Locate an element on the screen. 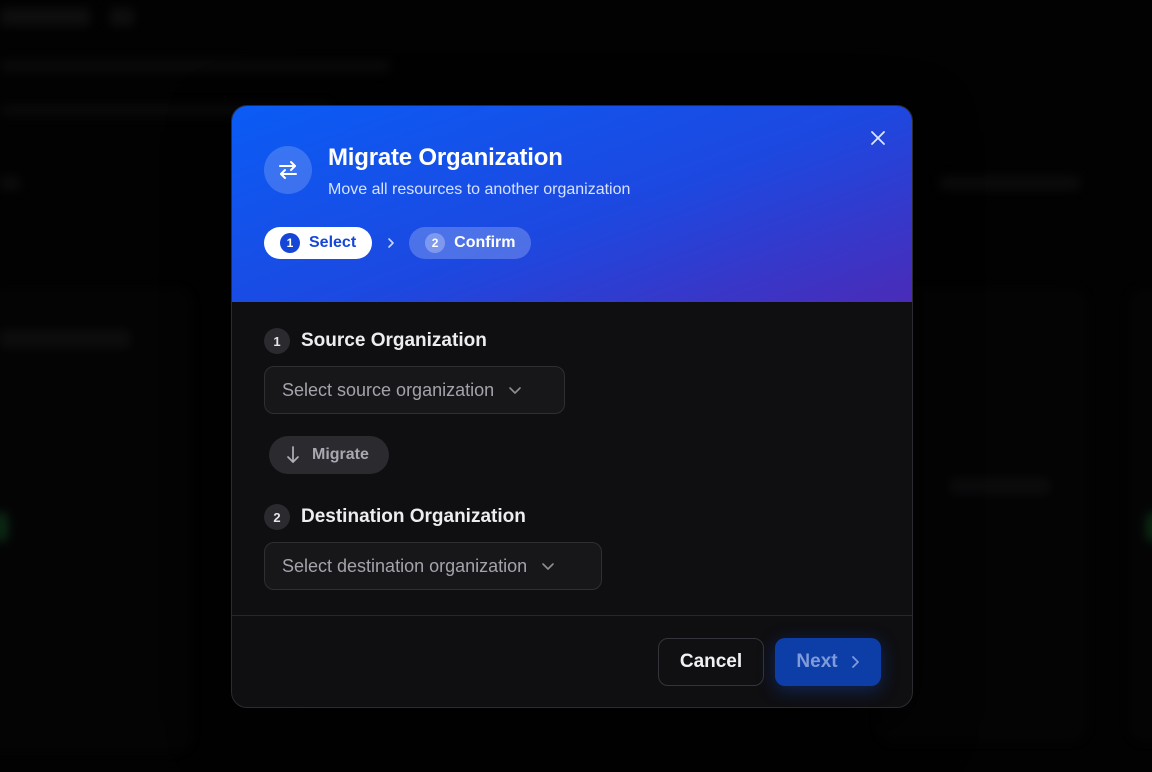 The width and height of the screenshot is (1152, 772). cancel-button: Cancel is located at coordinates (711, 662).